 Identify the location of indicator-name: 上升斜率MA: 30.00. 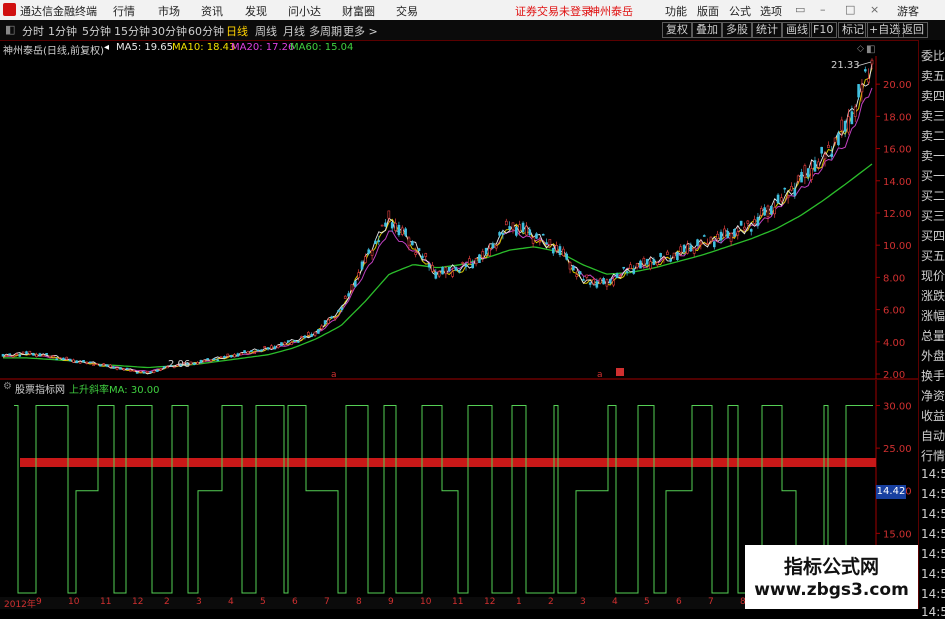
(114, 390).